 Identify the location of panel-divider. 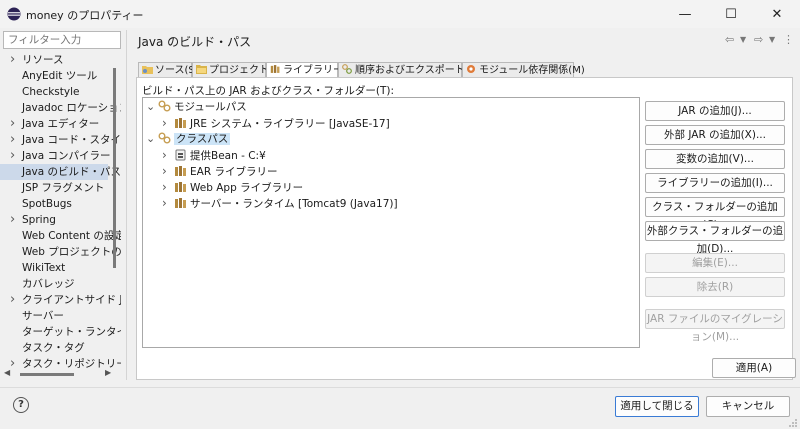
(126, 205).